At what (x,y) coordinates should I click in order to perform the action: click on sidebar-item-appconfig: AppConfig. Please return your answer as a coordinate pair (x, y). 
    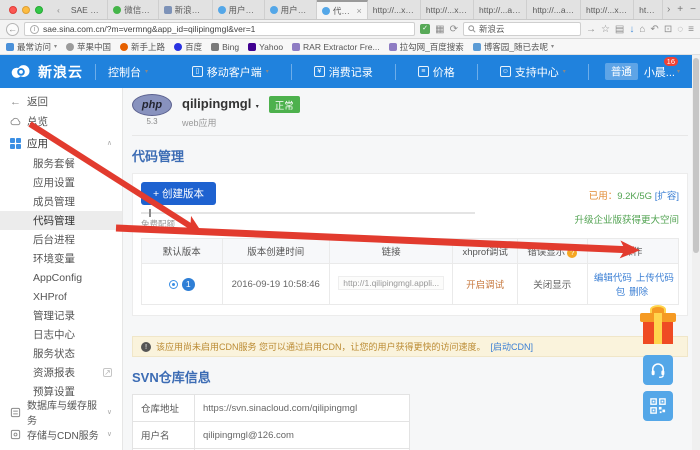
    Looking at the image, I should click on (61, 277).